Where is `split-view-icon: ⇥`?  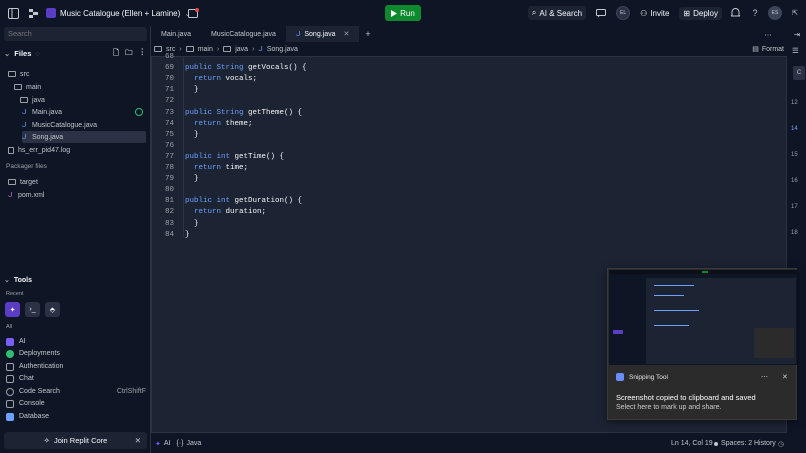 split-view-icon: ⇥ is located at coordinates (797, 34).